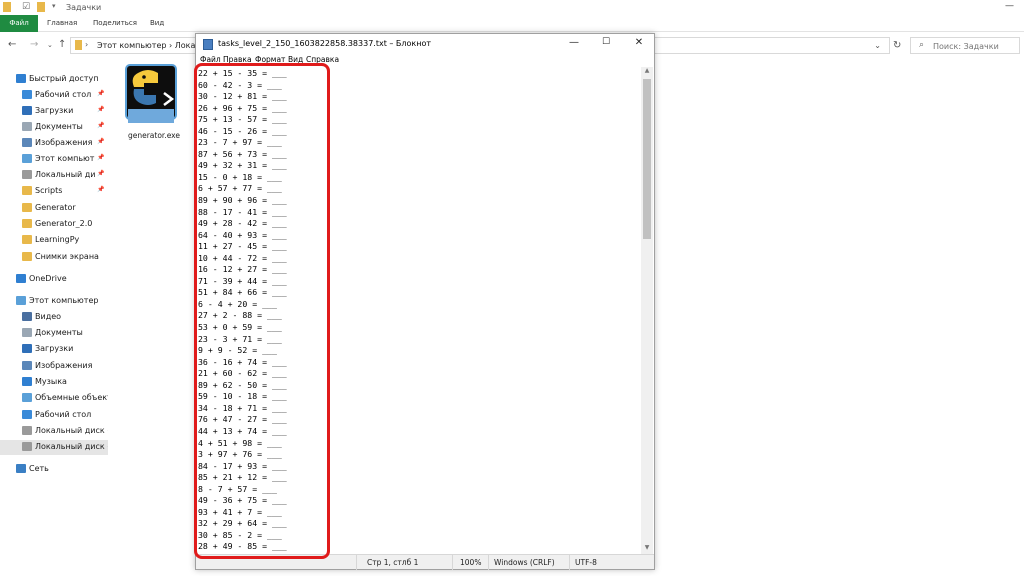  Describe the element at coordinates (242, 407) in the screenshot. I see `text-line: 34 - 18 + 71 = ___` at that location.